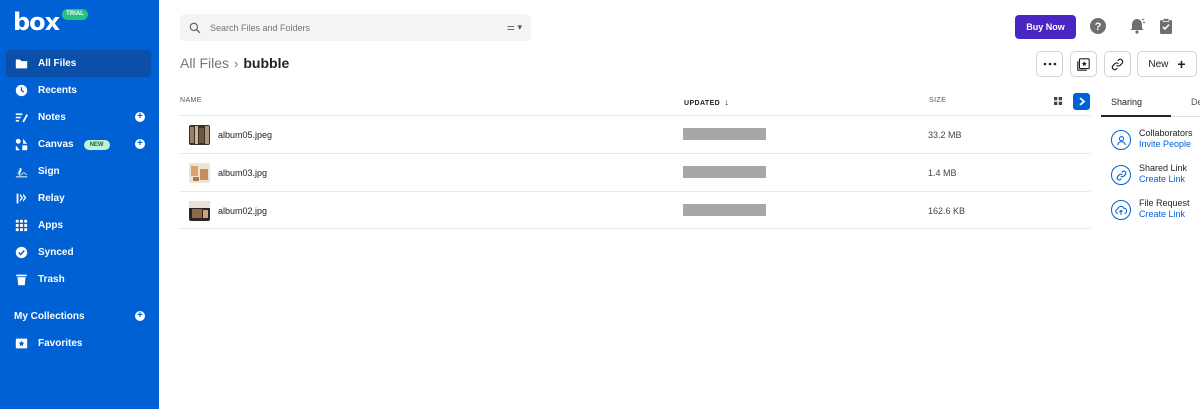 The width and height of the screenshot is (1200, 409). I want to click on collection-star-icon, so click(1083, 64).